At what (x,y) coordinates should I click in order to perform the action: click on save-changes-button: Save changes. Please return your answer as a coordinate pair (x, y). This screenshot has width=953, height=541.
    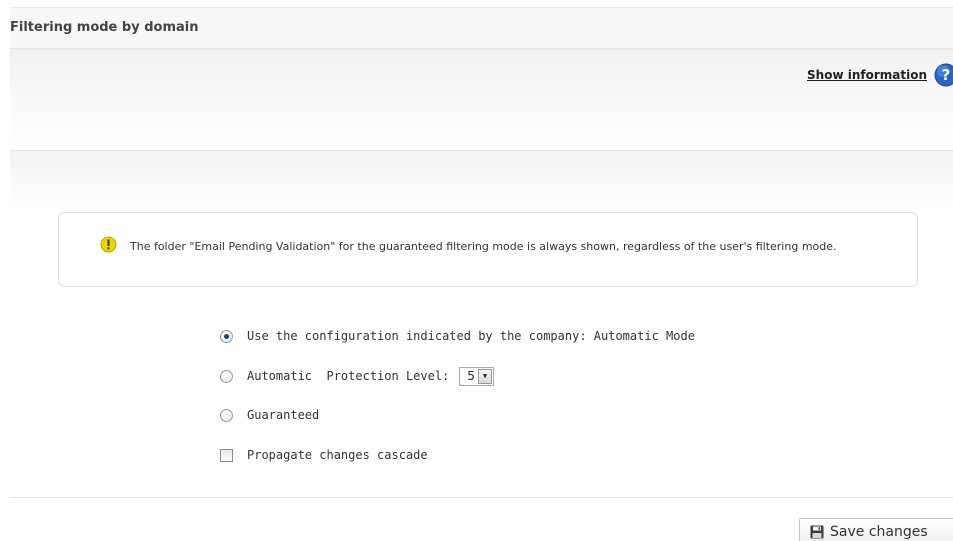
    Looking at the image, I should click on (876, 529).